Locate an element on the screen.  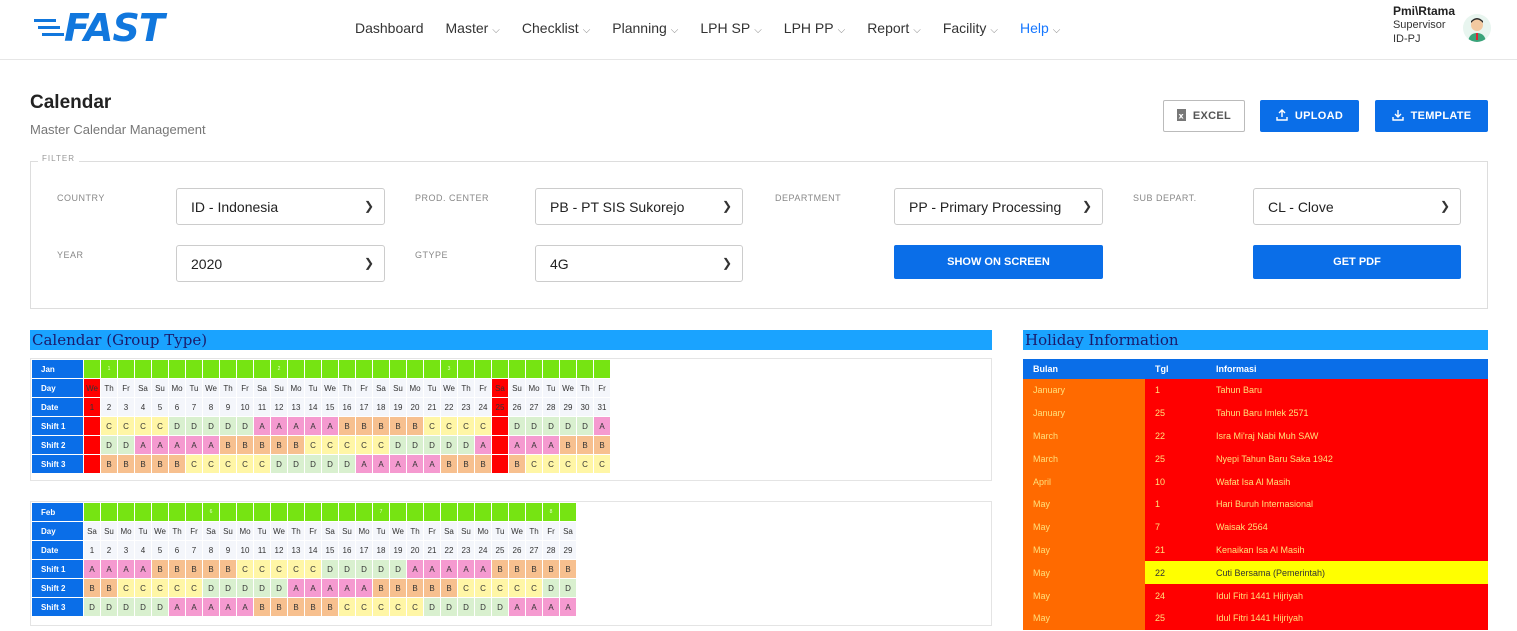
month-label: Jan is located at coordinates (57, 369).